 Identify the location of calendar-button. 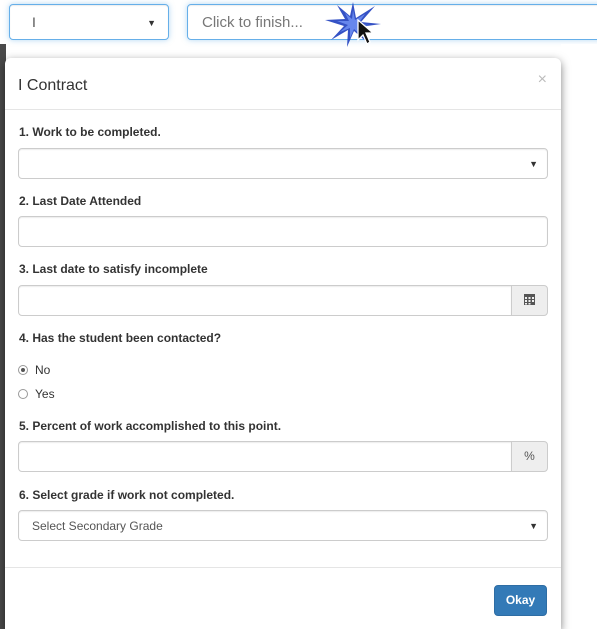
(529, 300).